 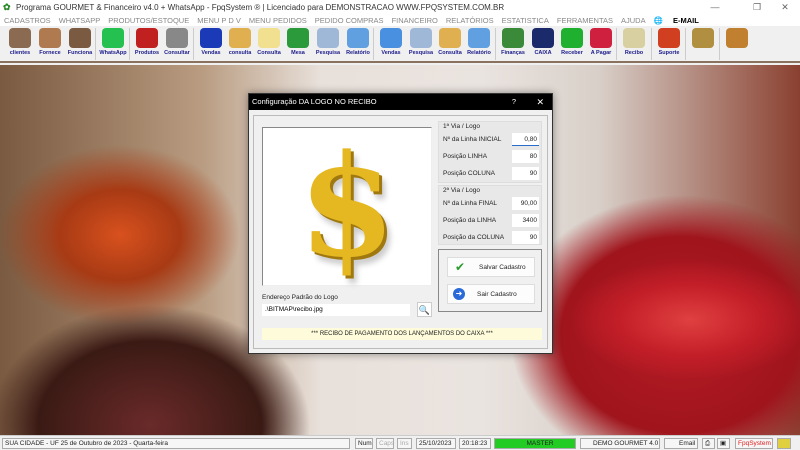 I want to click on a-pagar-icon, so click(x=601, y=38).